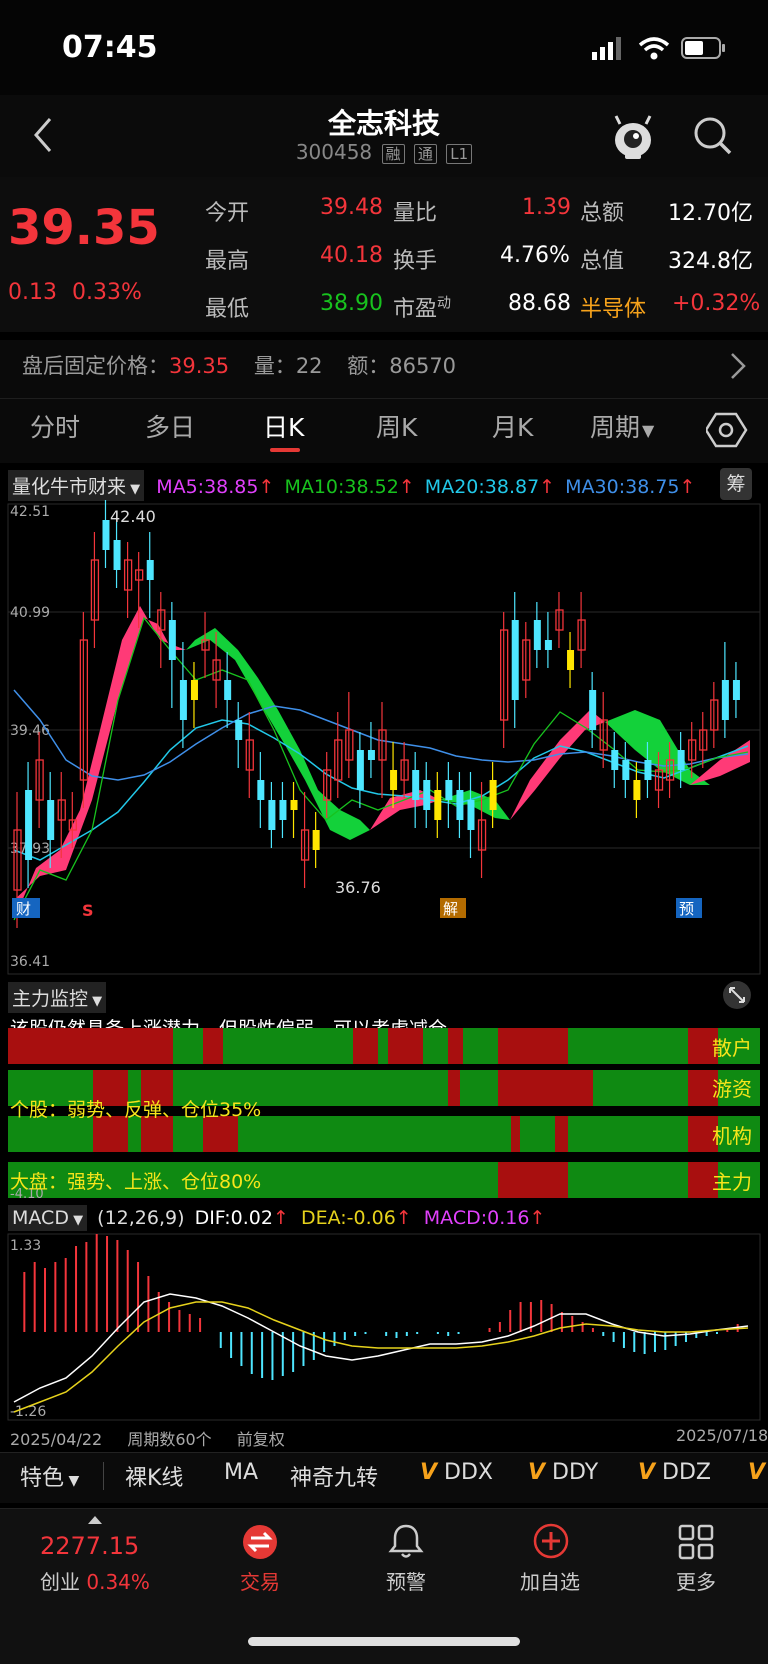 This screenshot has width=768, height=1664. What do you see at coordinates (89, 1546) in the screenshot?
I see `index-value: 2277.15` at bounding box center [89, 1546].